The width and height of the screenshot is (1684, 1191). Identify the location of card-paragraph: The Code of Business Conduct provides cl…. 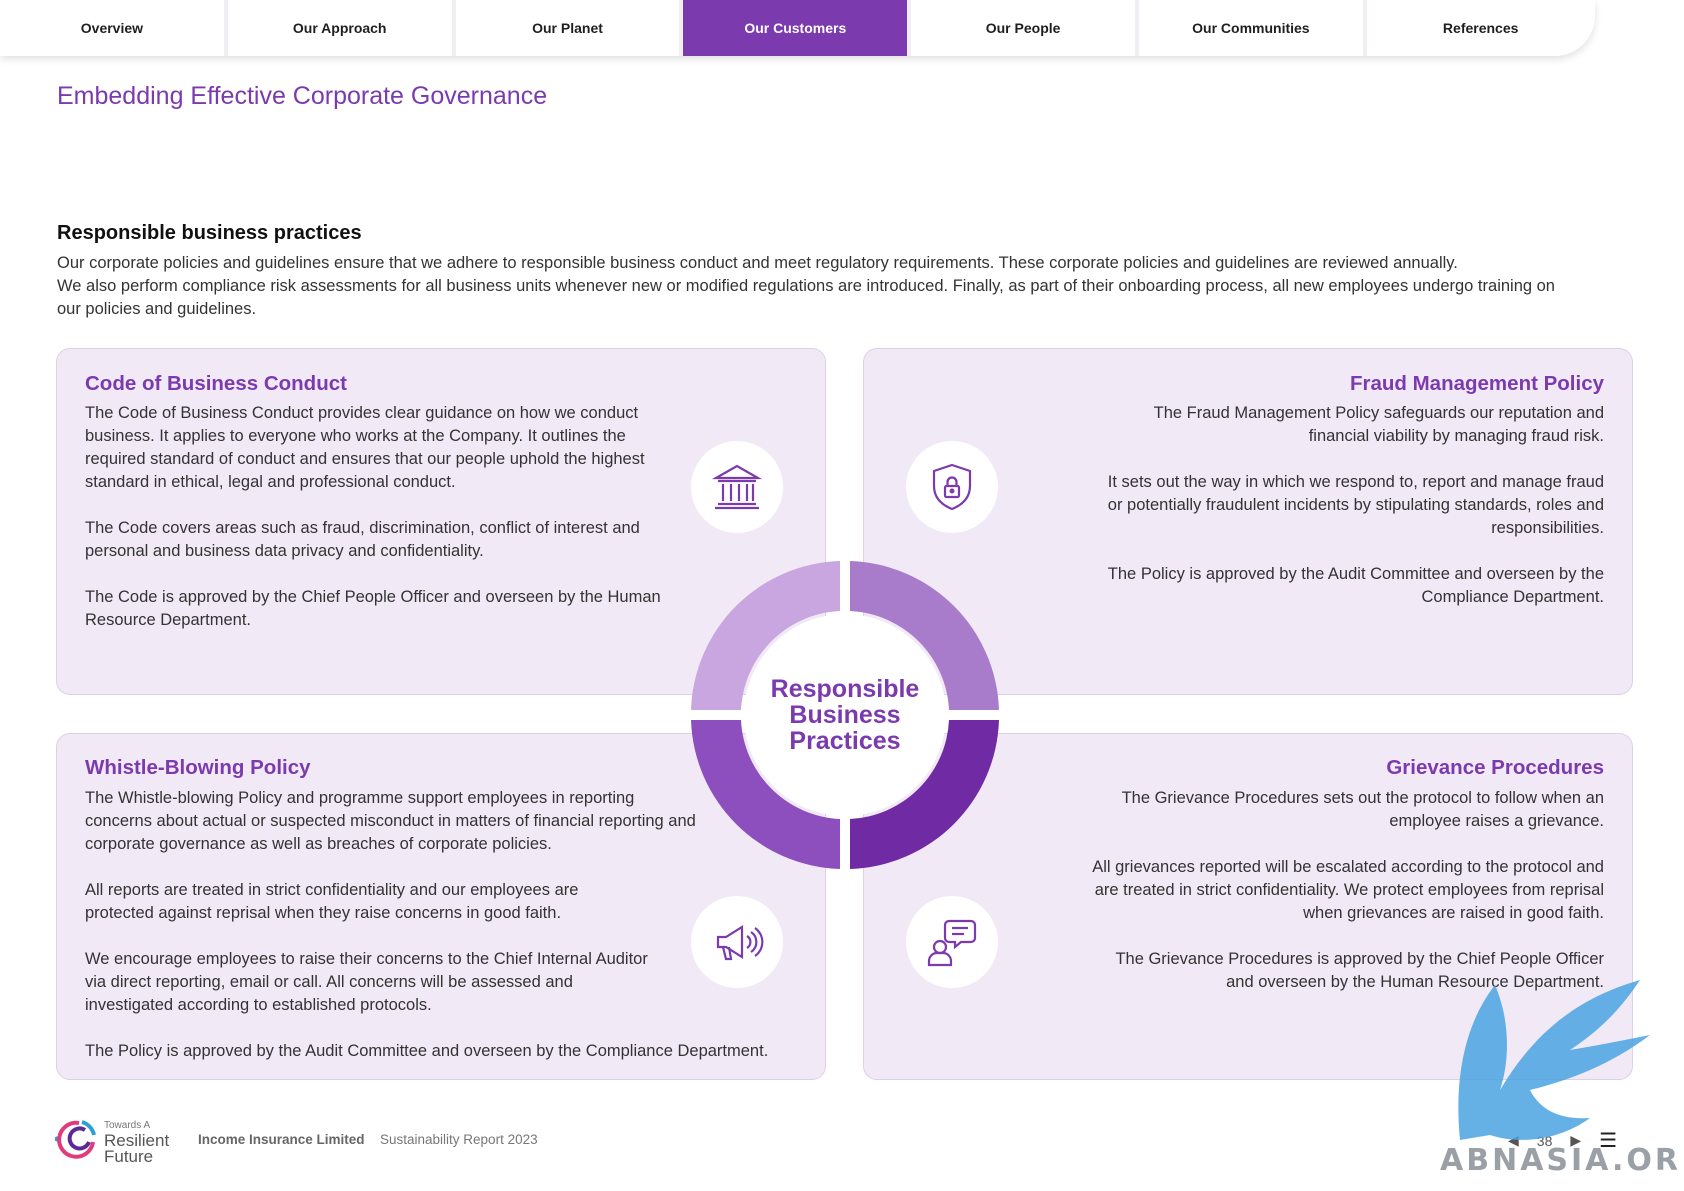
(365, 447).